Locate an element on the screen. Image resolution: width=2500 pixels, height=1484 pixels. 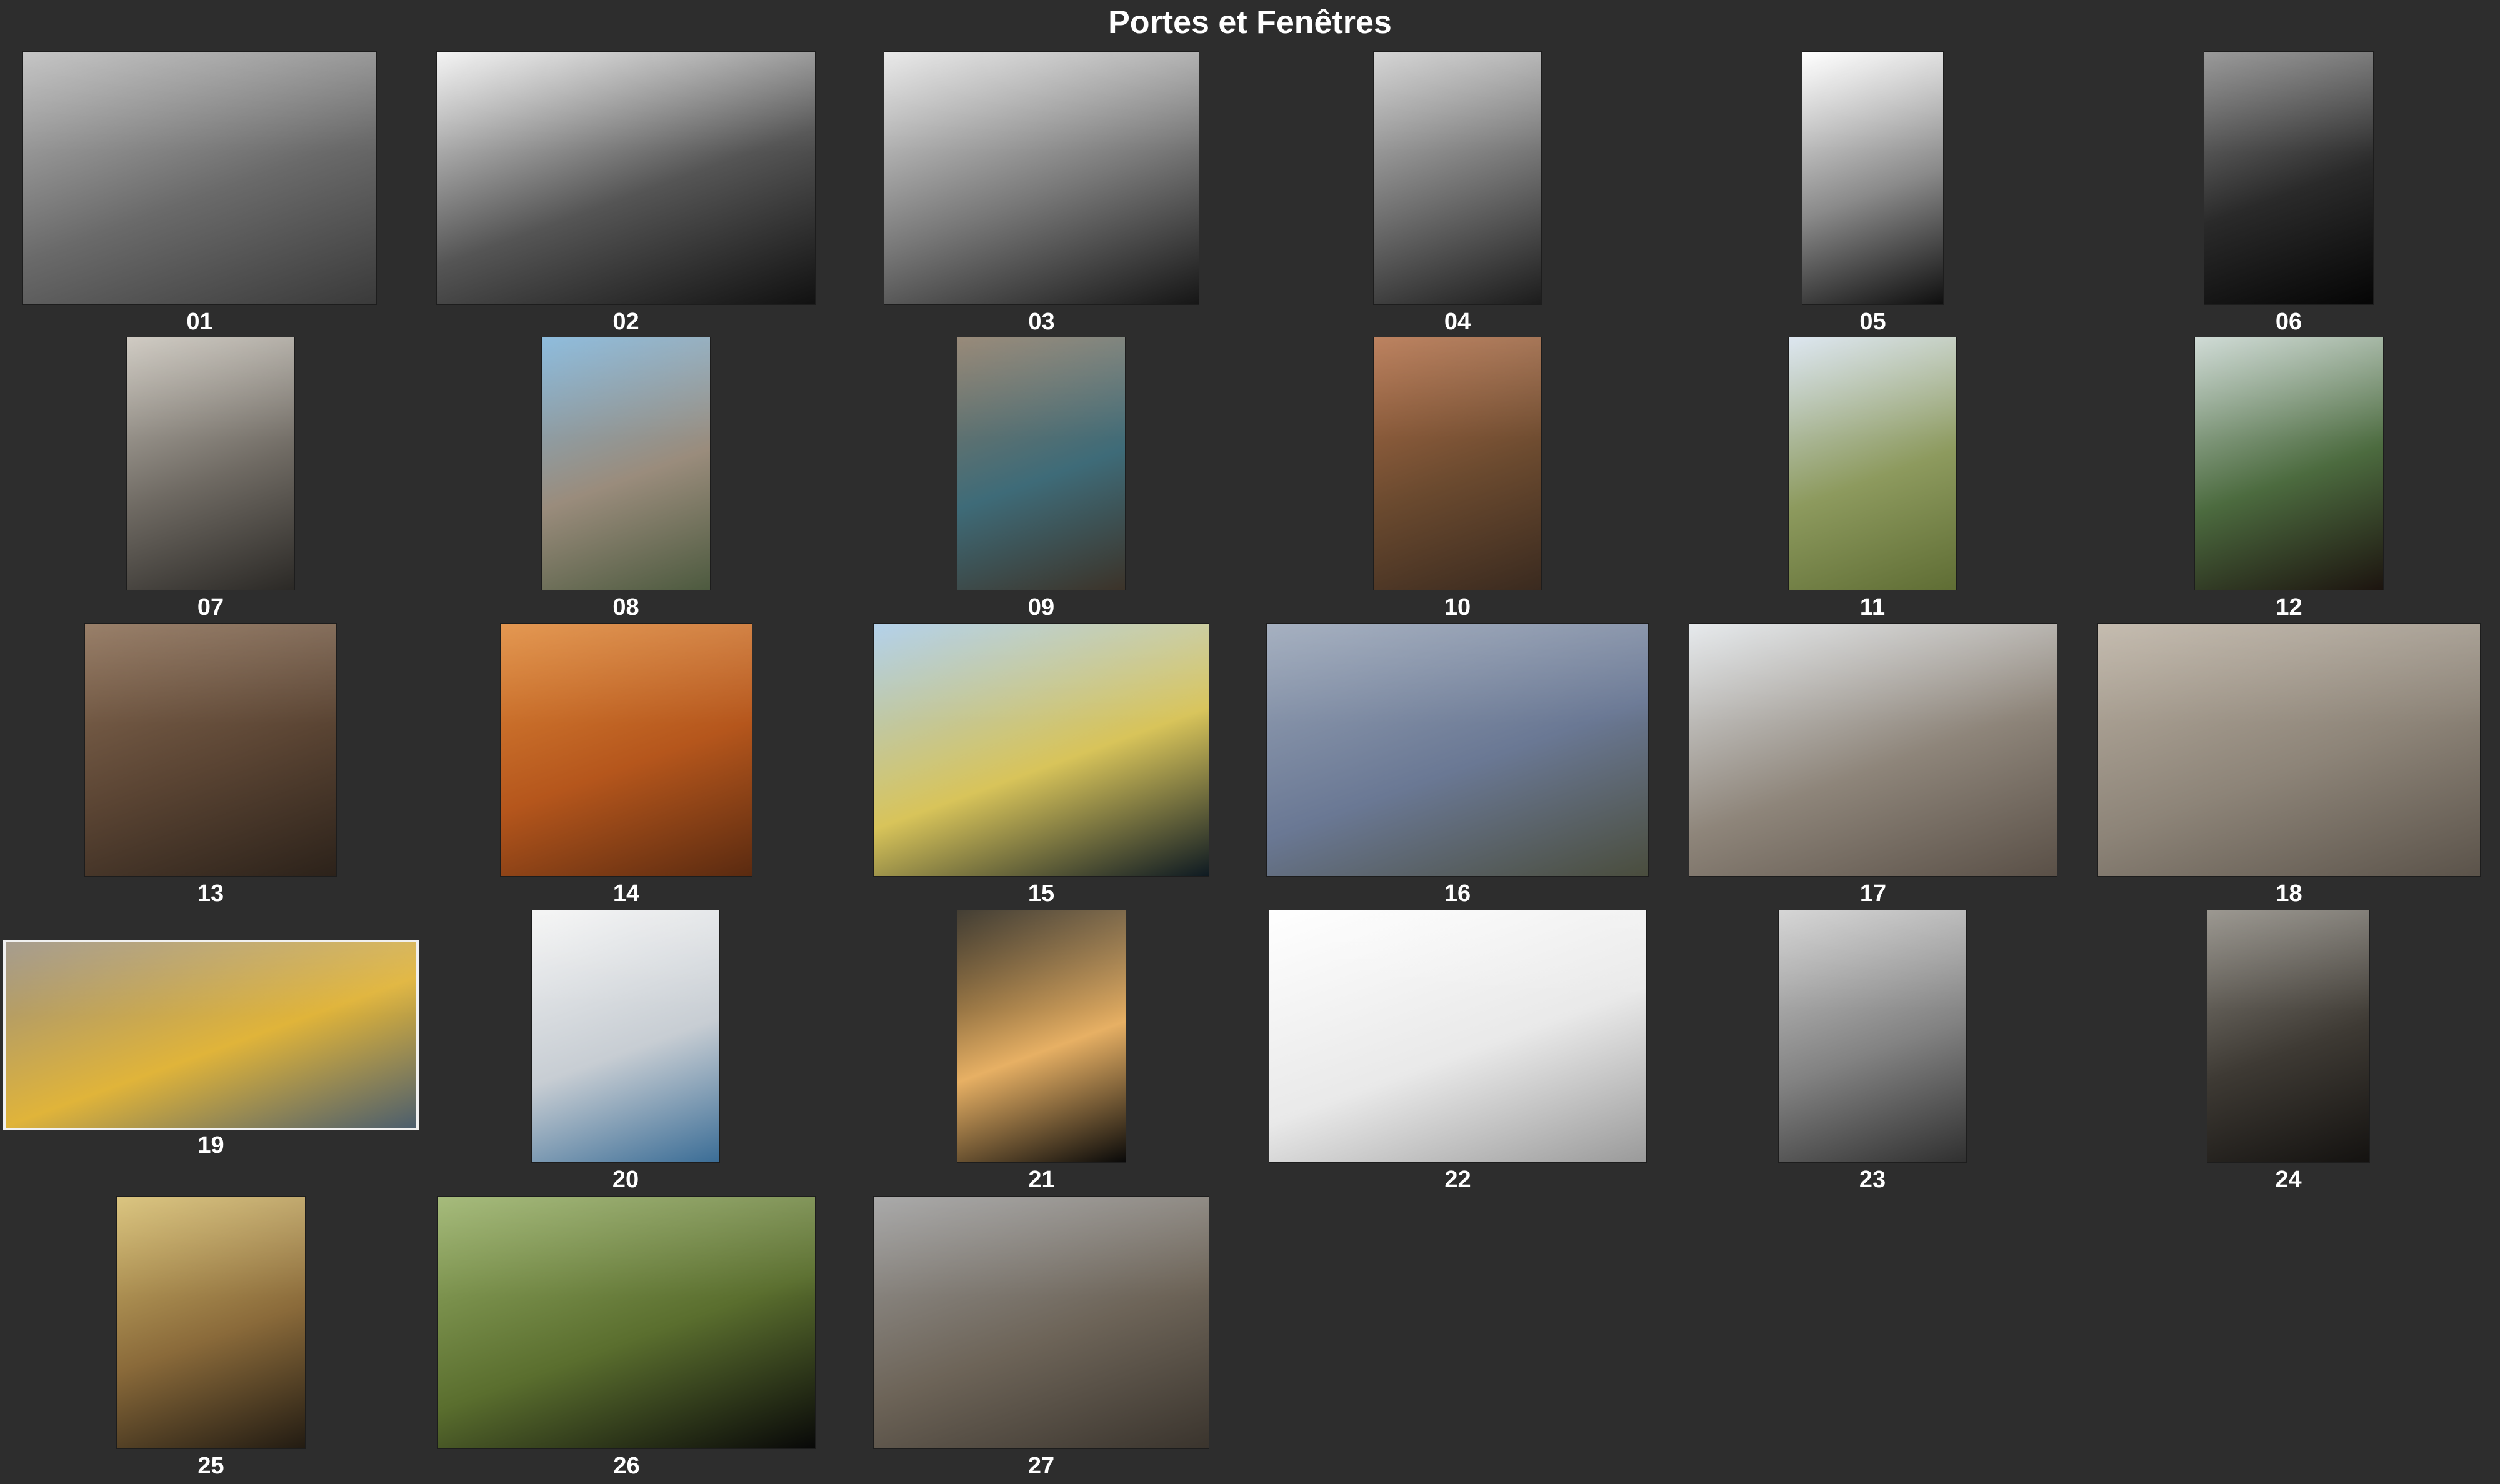
thumbnail-number: 07 is located at coordinates (210, 607).